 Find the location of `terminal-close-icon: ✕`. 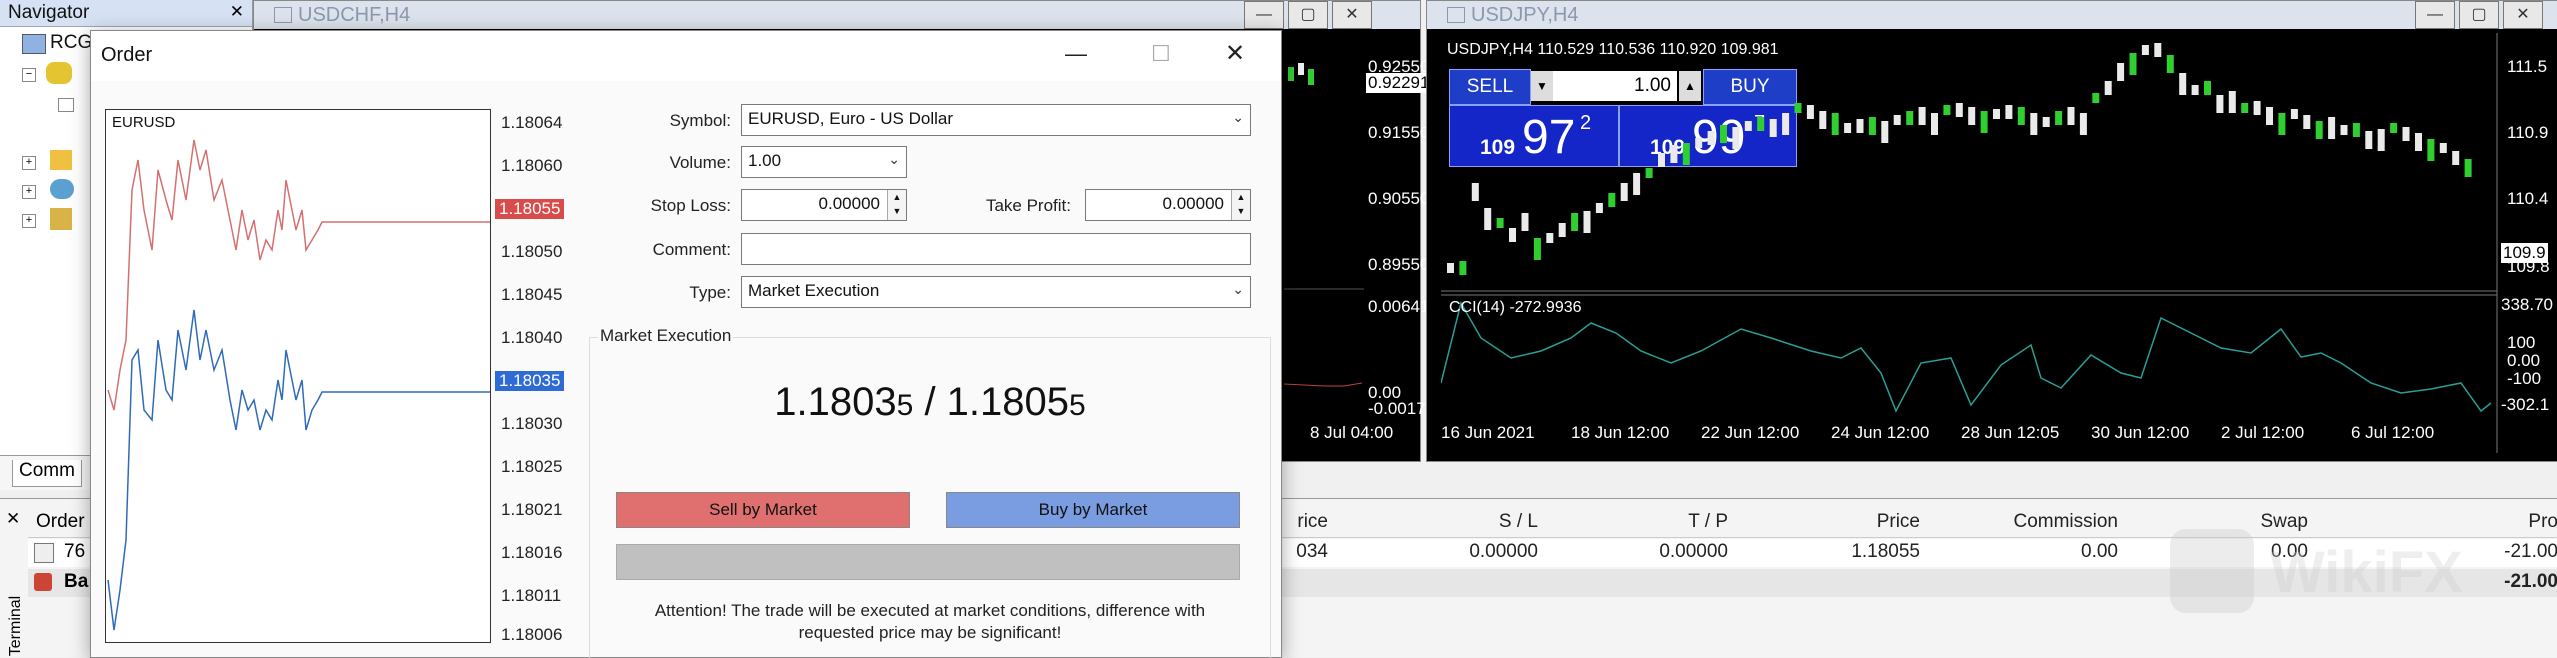

terminal-close-icon: ✕ is located at coordinates (13, 519).